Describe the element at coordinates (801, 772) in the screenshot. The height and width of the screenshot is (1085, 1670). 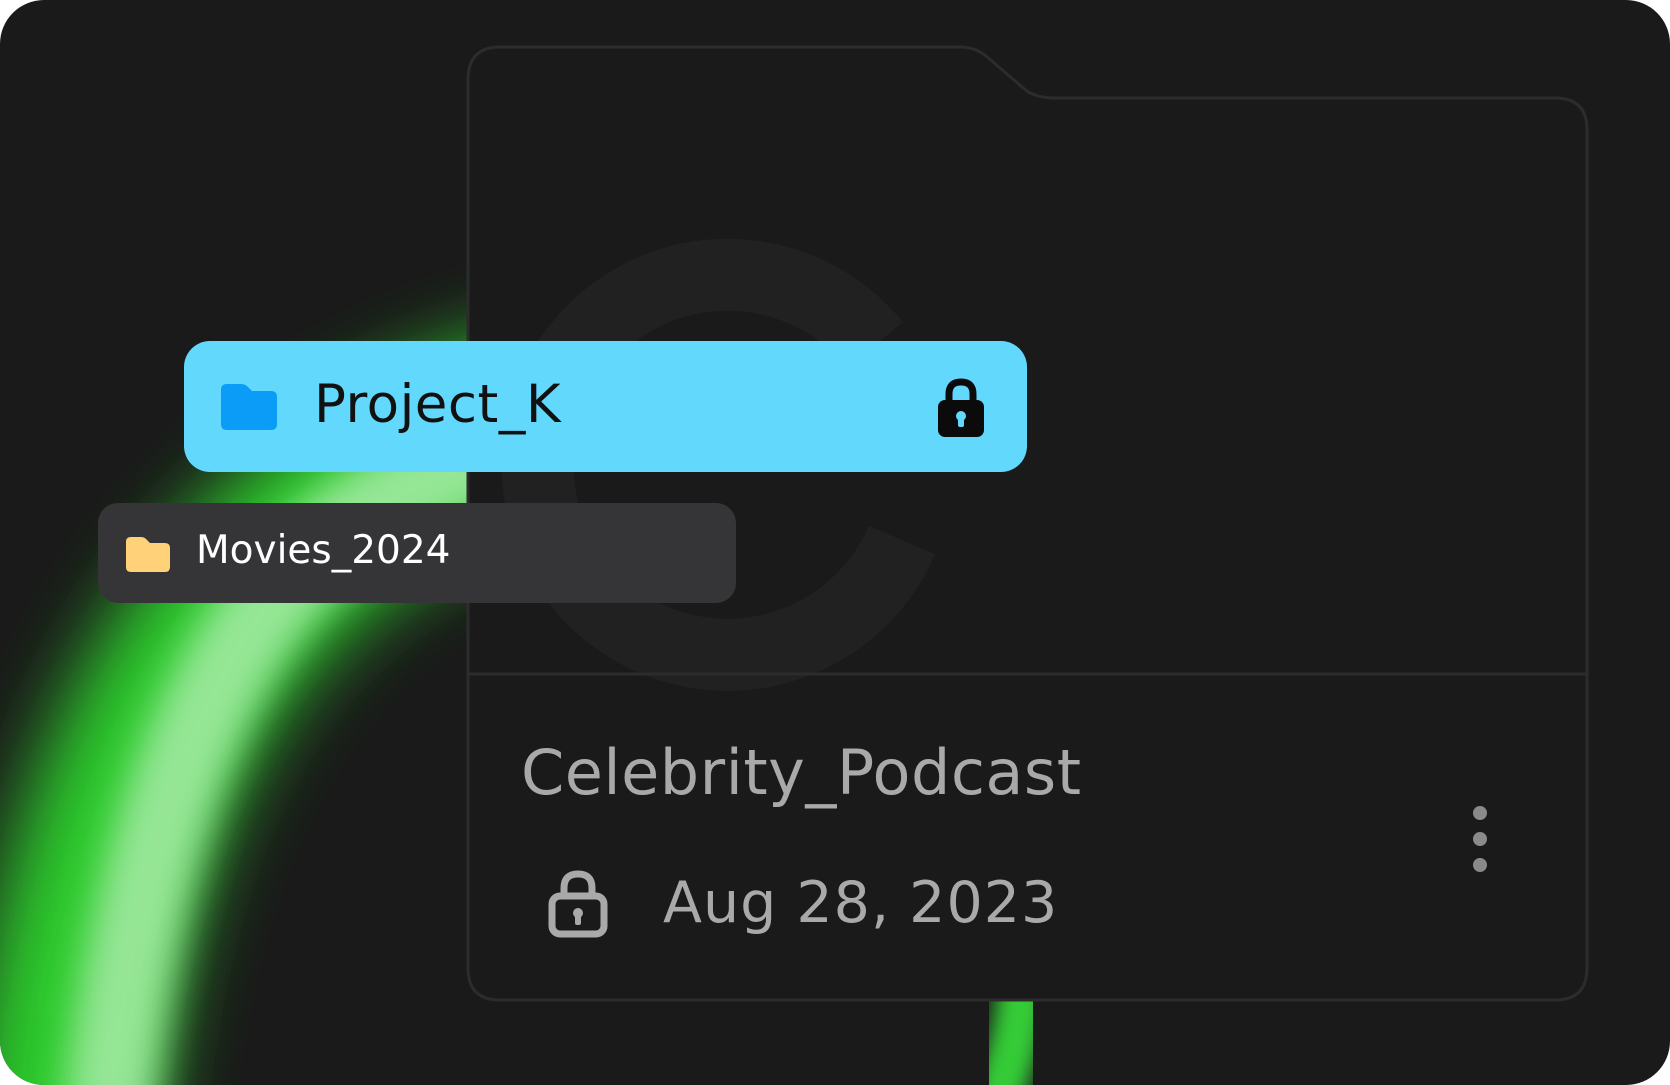
I see `card-file-name: Celebrity_Podcast` at that location.